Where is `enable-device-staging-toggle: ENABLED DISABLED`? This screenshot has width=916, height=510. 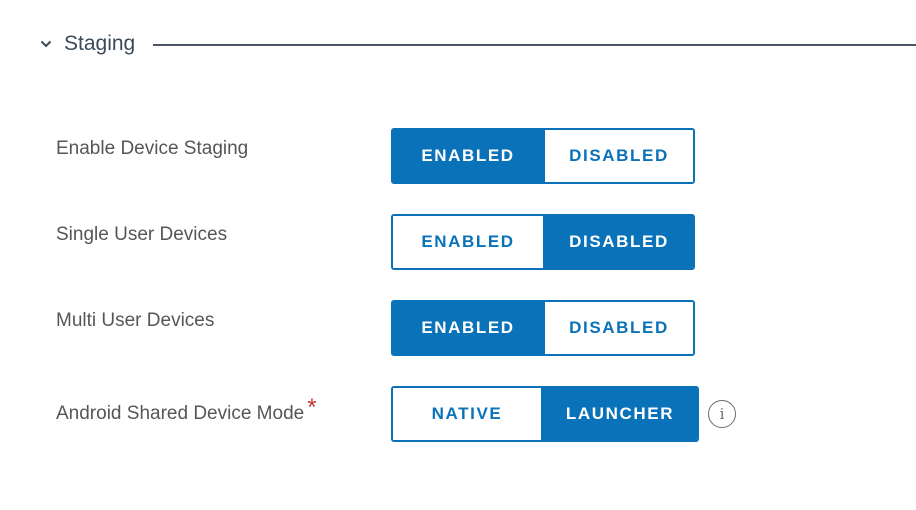 enable-device-staging-toggle: ENABLED DISABLED is located at coordinates (543, 156).